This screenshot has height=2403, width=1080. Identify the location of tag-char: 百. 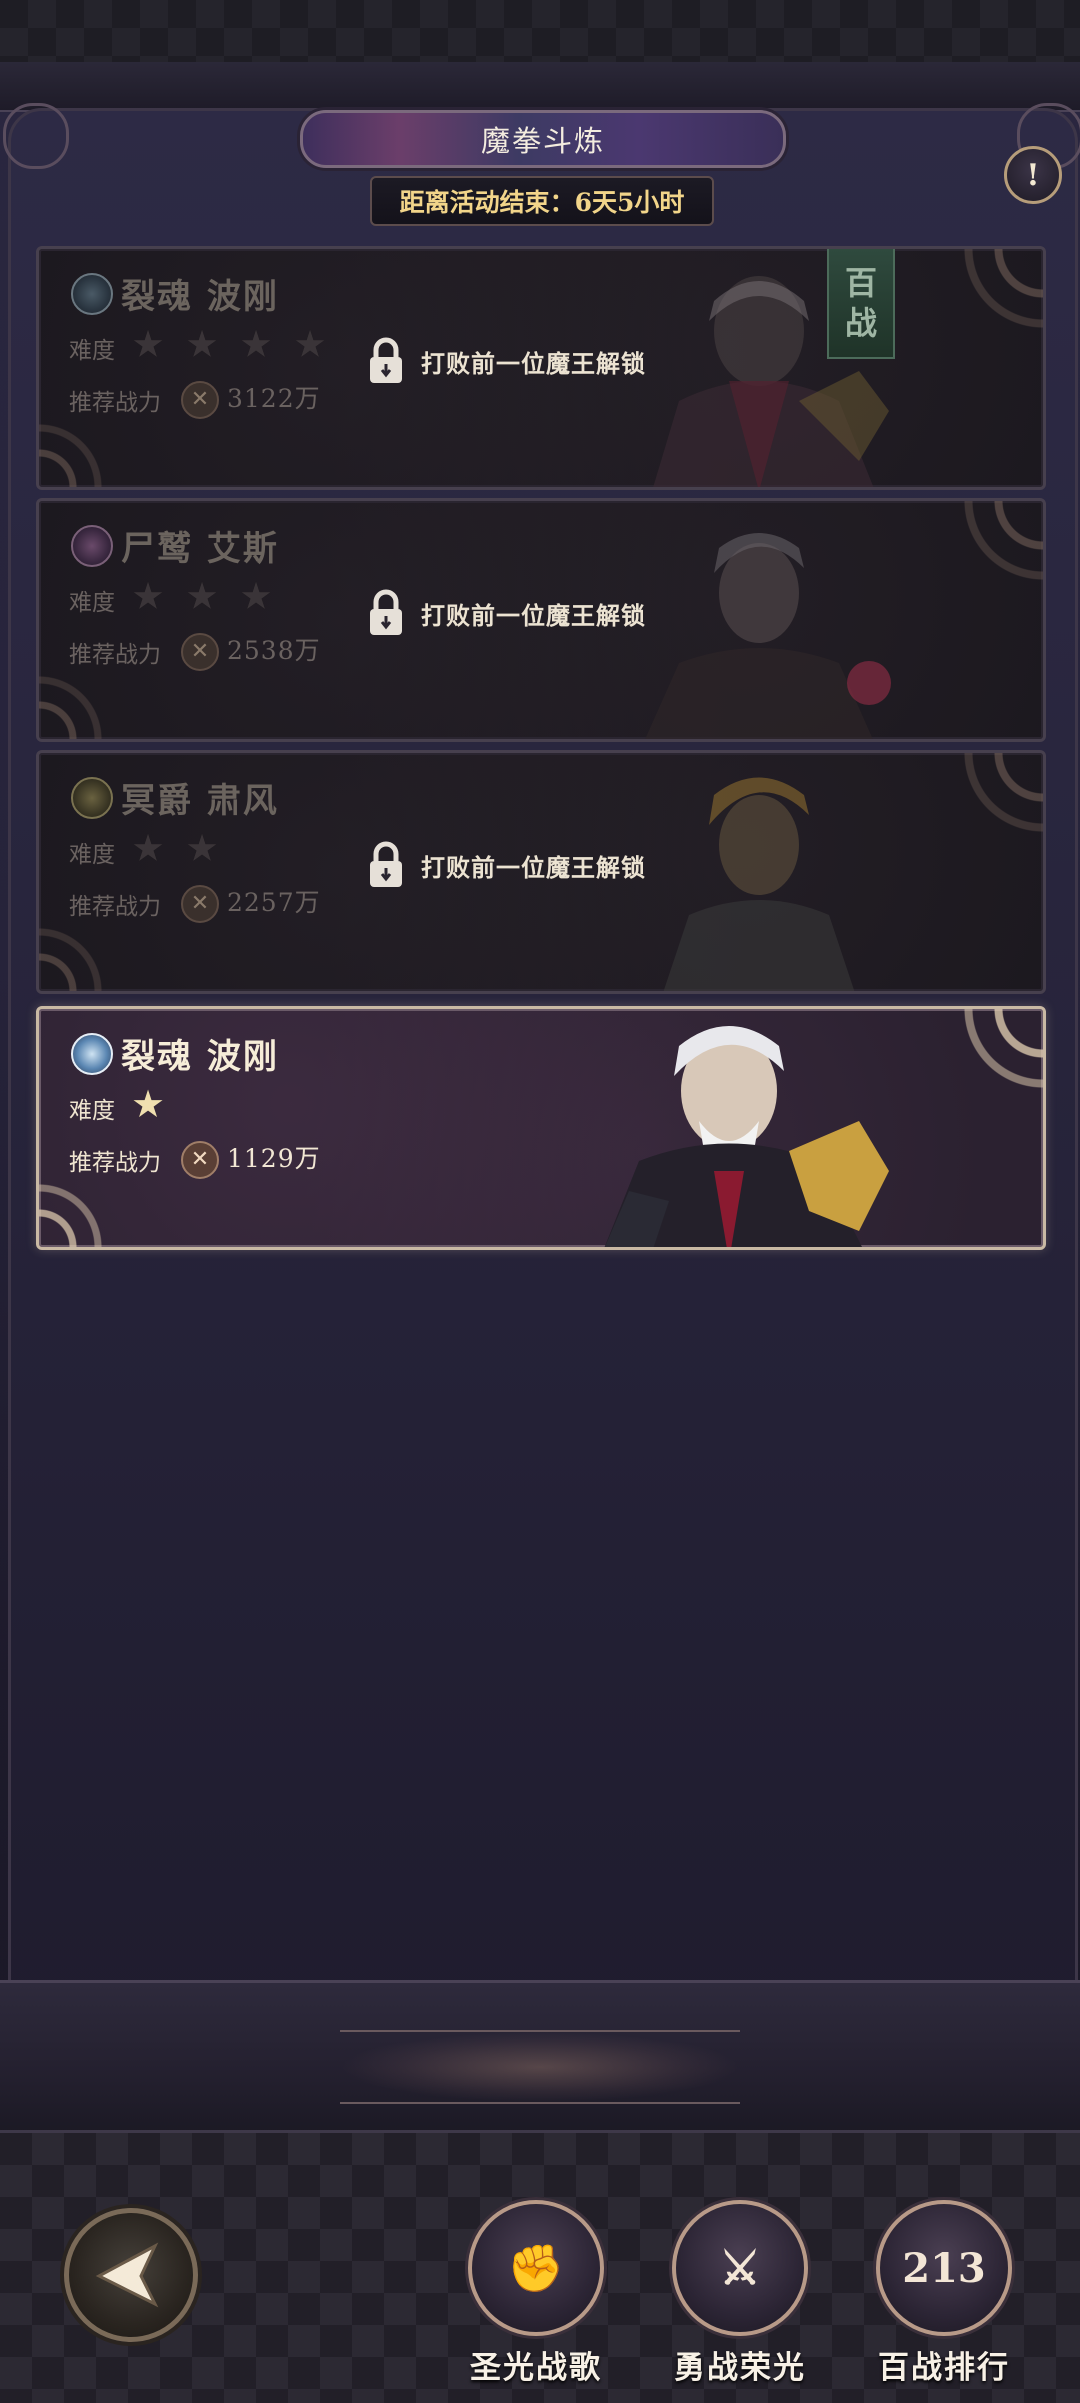
(860, 283).